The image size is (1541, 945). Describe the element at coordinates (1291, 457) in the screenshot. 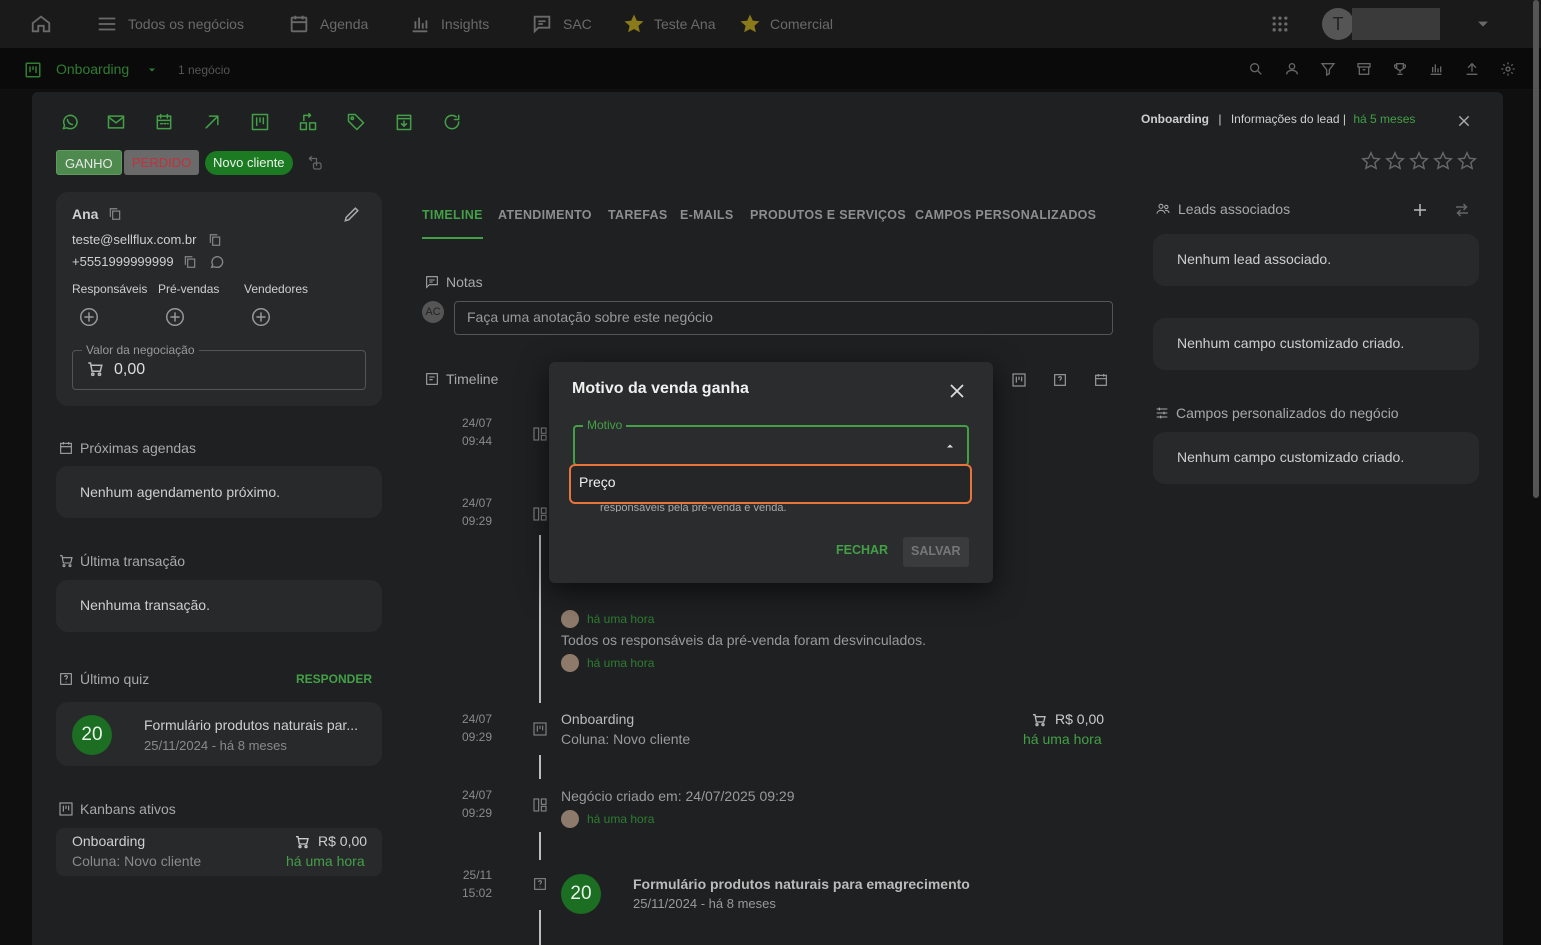

I see `custom-deal-fields-empty: Nenhum campo customizado criado.` at that location.